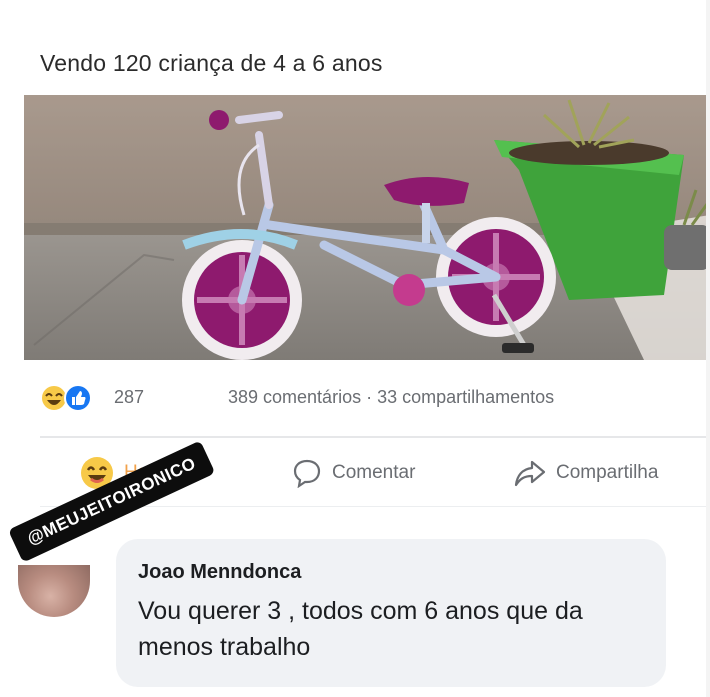 The image size is (710, 697). I want to click on page-edge, so click(708, 348).